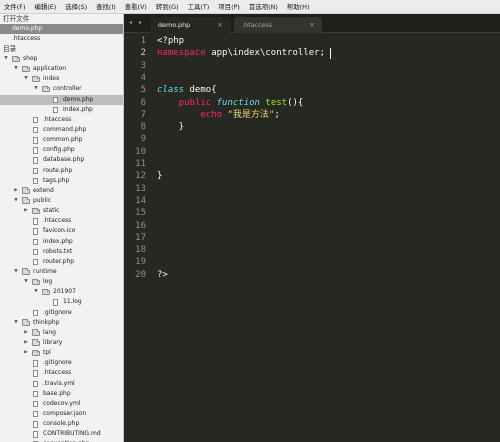 The image size is (500, 442). What do you see at coordinates (61, 302) in the screenshot?
I see `tree-item: 11.log` at bounding box center [61, 302].